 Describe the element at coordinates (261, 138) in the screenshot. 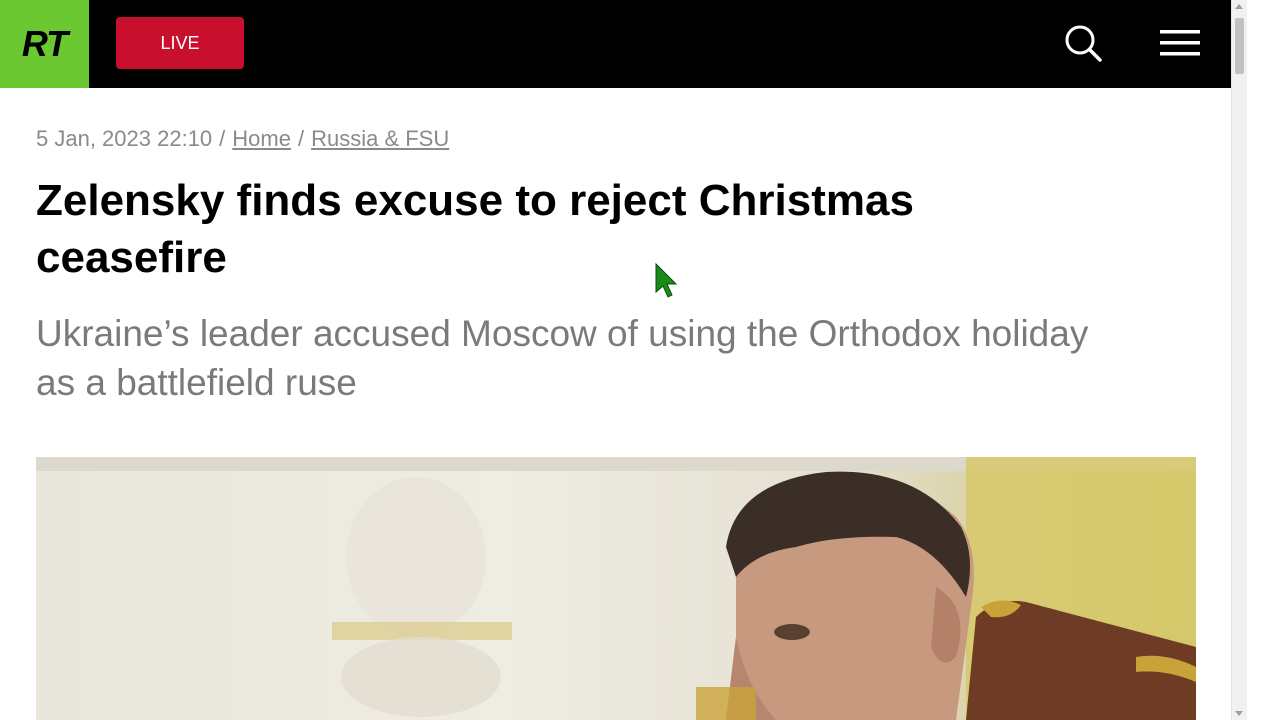

I see `breadcrumb-home-link: Home` at that location.